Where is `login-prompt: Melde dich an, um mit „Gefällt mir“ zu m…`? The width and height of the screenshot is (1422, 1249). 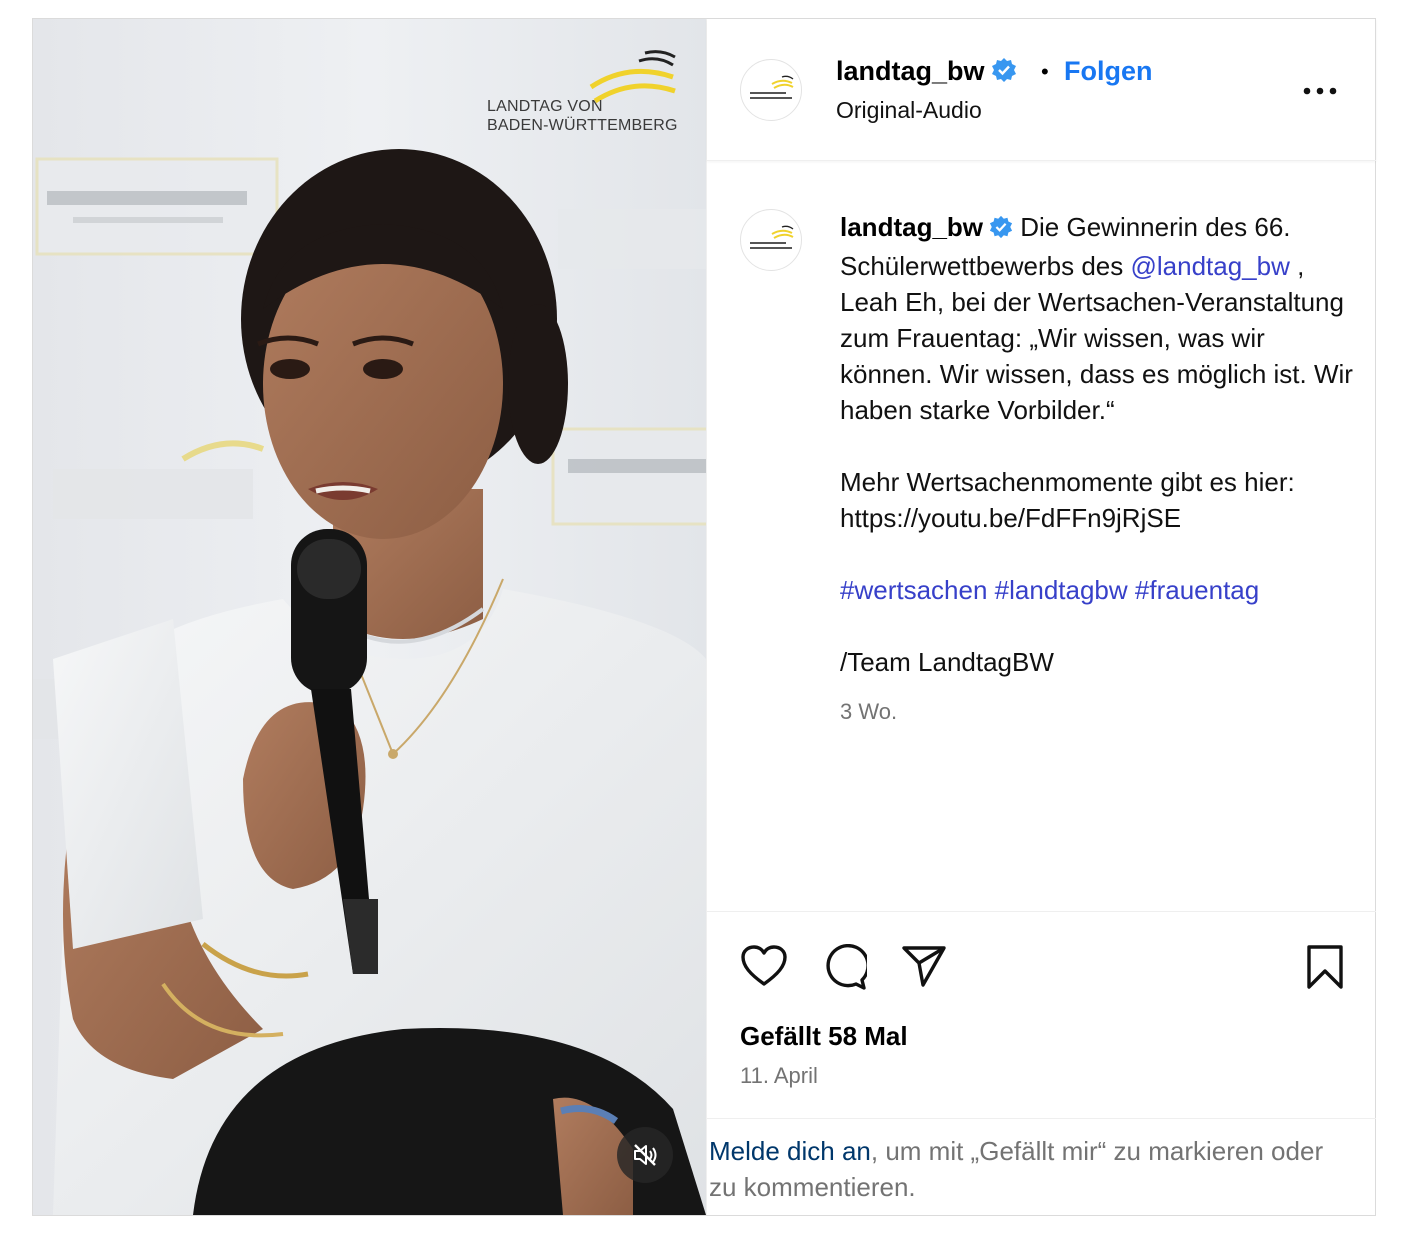 login-prompt: Melde dich an, um mit „Gefällt mir“ zu m… is located at coordinates (1041, 1166).